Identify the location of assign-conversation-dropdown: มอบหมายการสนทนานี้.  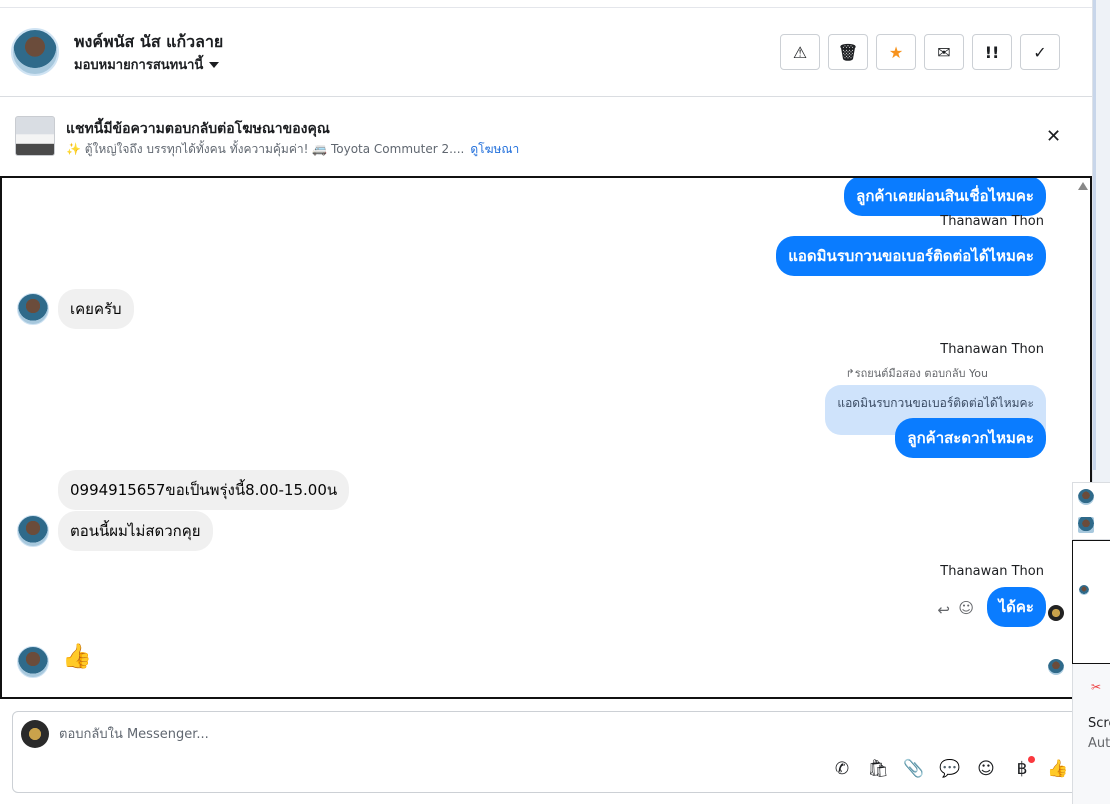
(147, 64).